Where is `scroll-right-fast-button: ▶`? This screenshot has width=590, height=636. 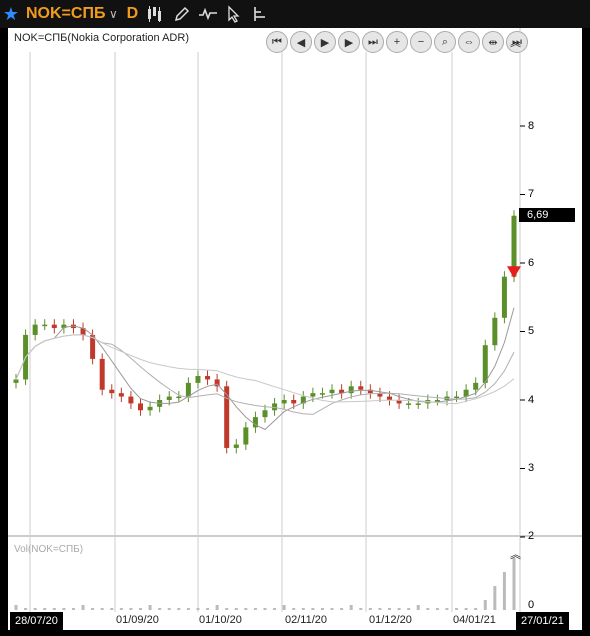
scroll-right-fast-button: ▶ is located at coordinates (349, 42).